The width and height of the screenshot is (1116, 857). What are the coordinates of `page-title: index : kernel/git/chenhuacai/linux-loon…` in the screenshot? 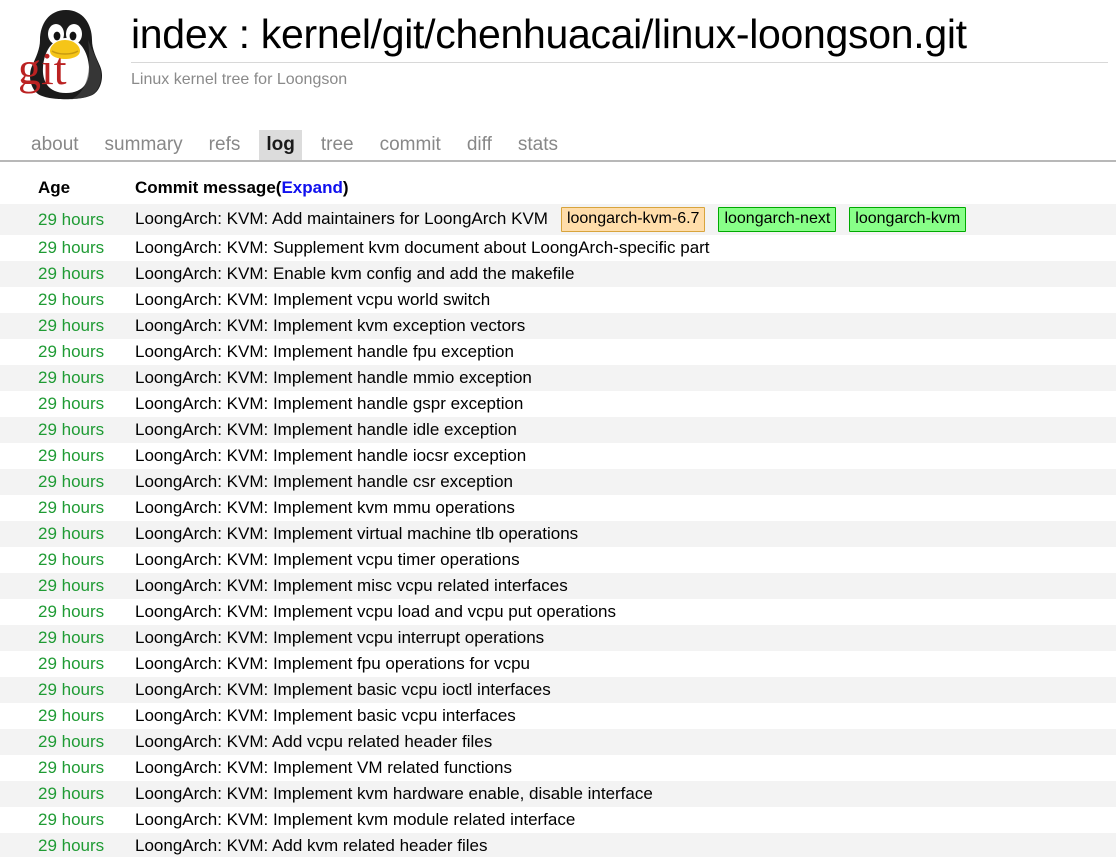 It's located at (549, 34).